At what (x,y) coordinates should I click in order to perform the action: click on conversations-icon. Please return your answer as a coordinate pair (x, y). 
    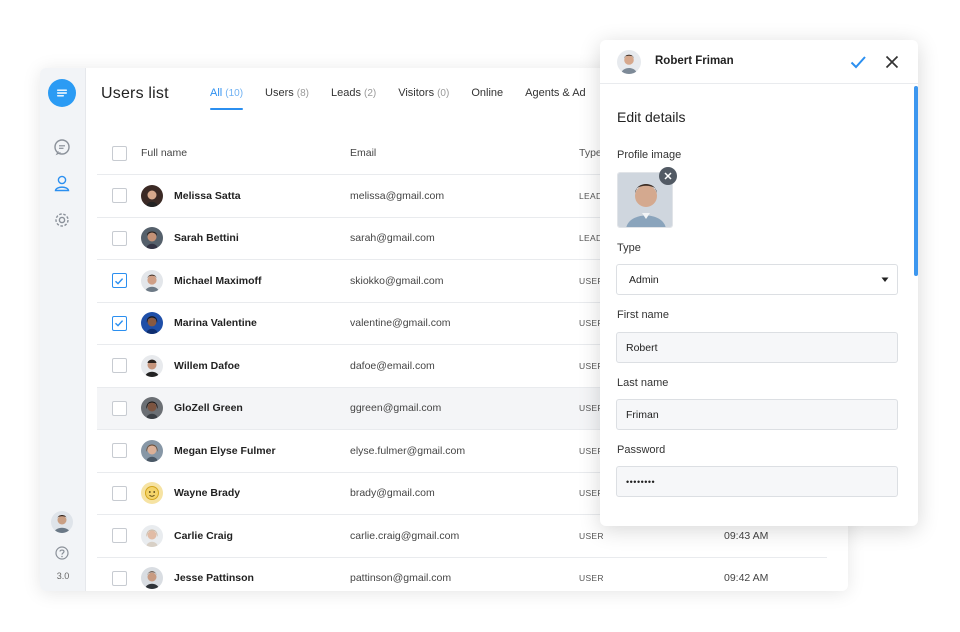
    Looking at the image, I should click on (62, 147).